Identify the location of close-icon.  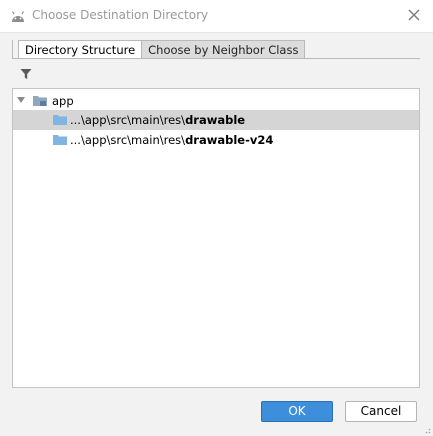
(414, 15).